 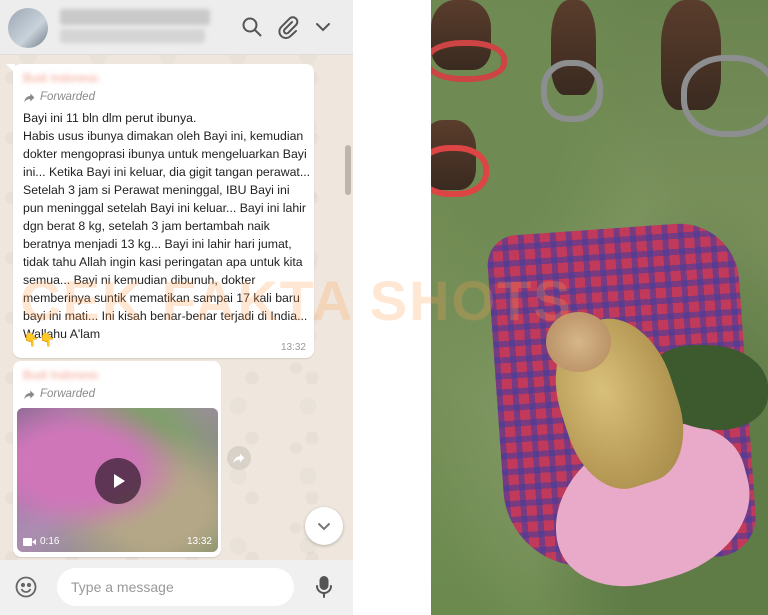 What do you see at coordinates (324, 587) in the screenshot?
I see `microphone-icon` at bounding box center [324, 587].